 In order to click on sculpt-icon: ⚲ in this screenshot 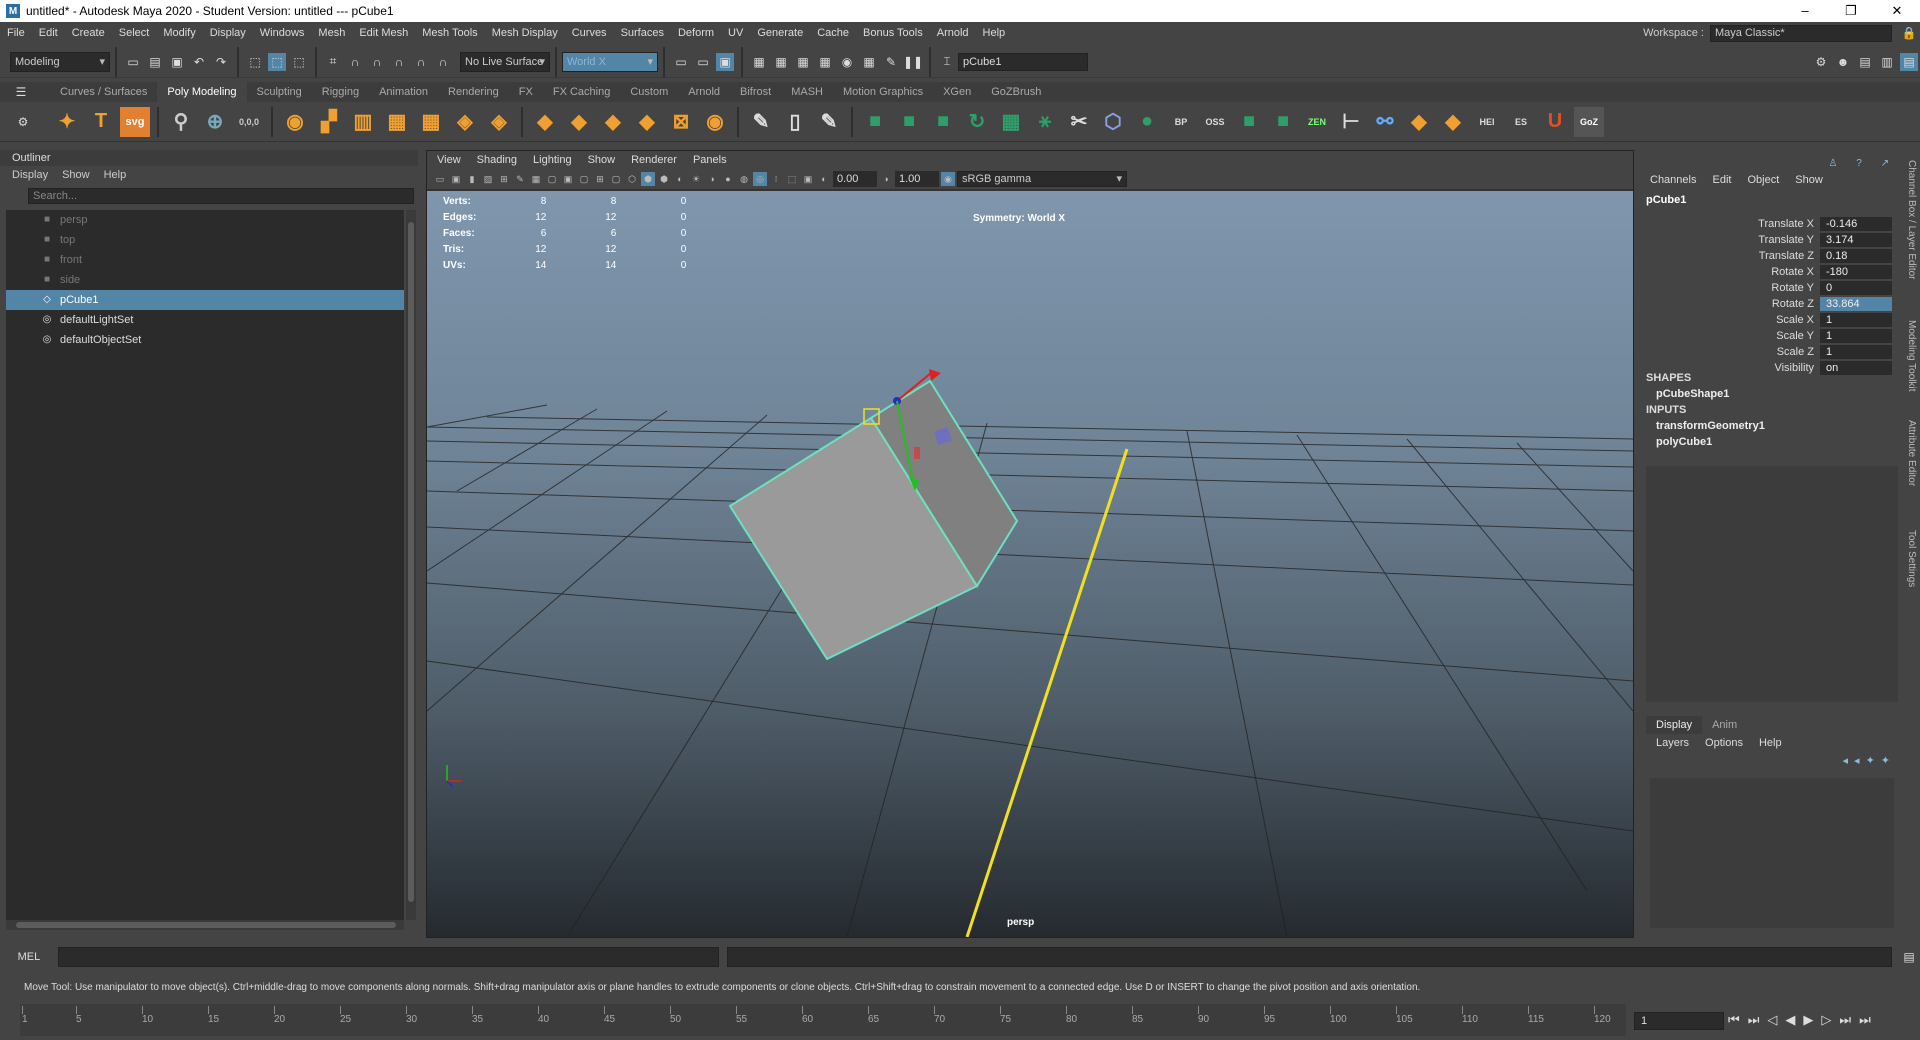, I will do `click(181, 122)`.